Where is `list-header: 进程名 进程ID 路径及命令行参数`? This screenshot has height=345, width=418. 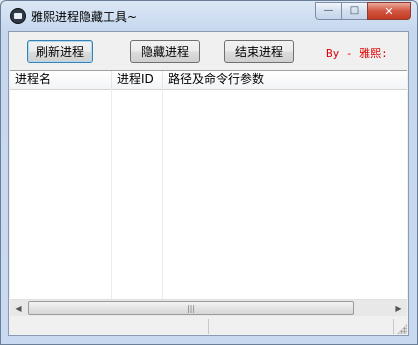
list-header: 进程名 进程ID 路径及命令行参数 is located at coordinates (208, 80).